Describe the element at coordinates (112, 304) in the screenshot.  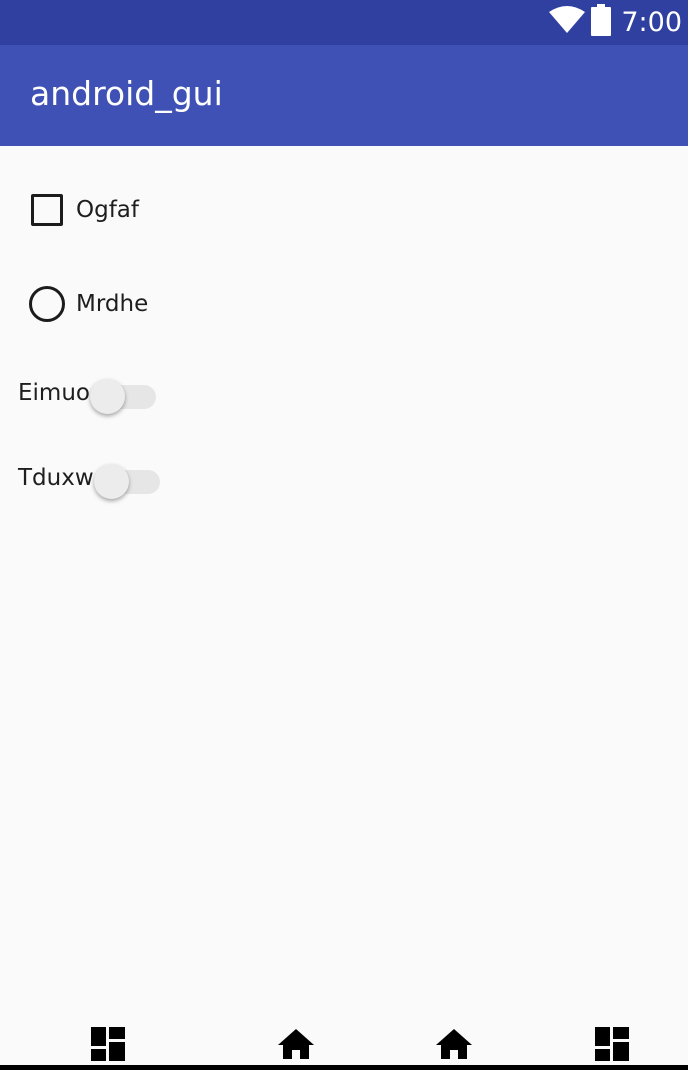
I see `radio-label: Mrdhe` at that location.